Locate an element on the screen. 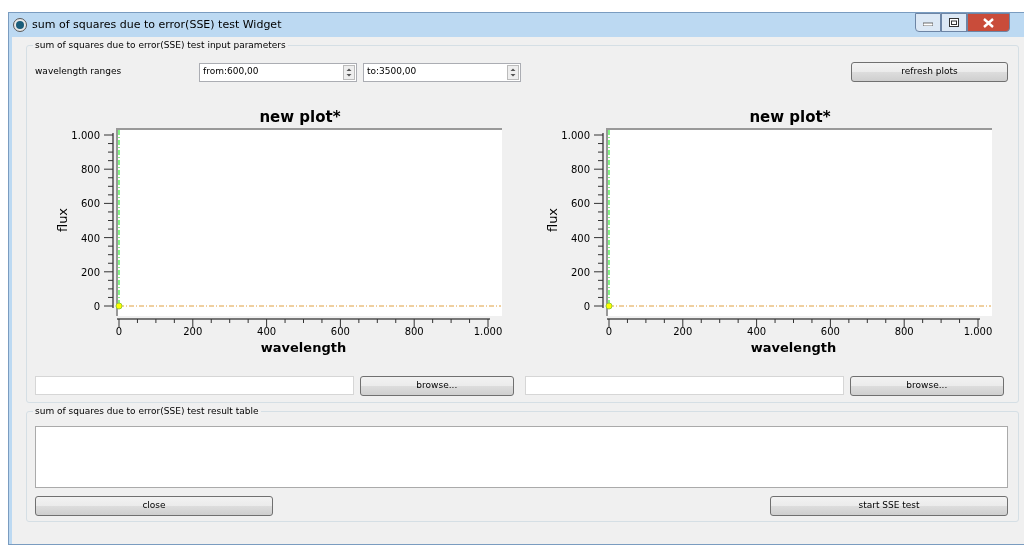  refresh-plots-button: refresh plots is located at coordinates (929, 72).